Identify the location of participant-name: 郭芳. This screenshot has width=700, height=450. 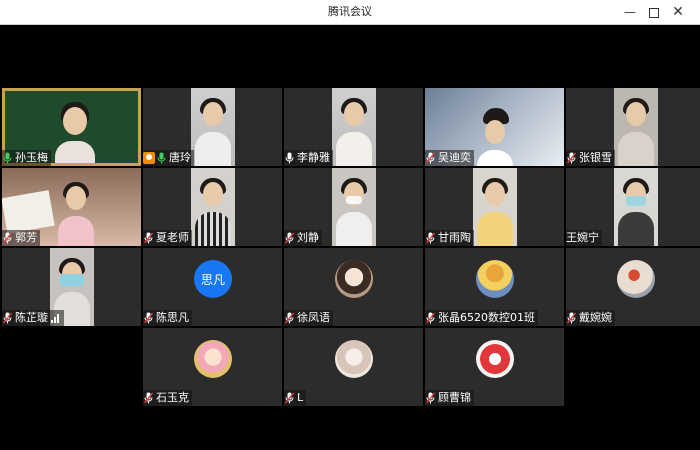
(26, 237).